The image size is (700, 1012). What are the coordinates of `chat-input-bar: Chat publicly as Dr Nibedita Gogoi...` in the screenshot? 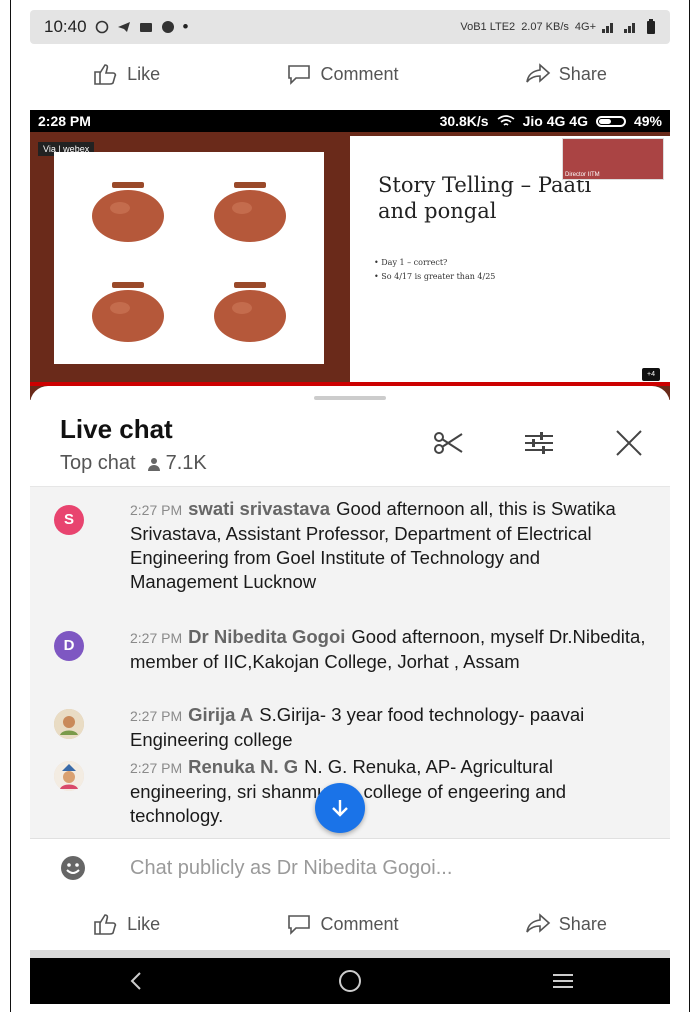 It's located at (350, 867).